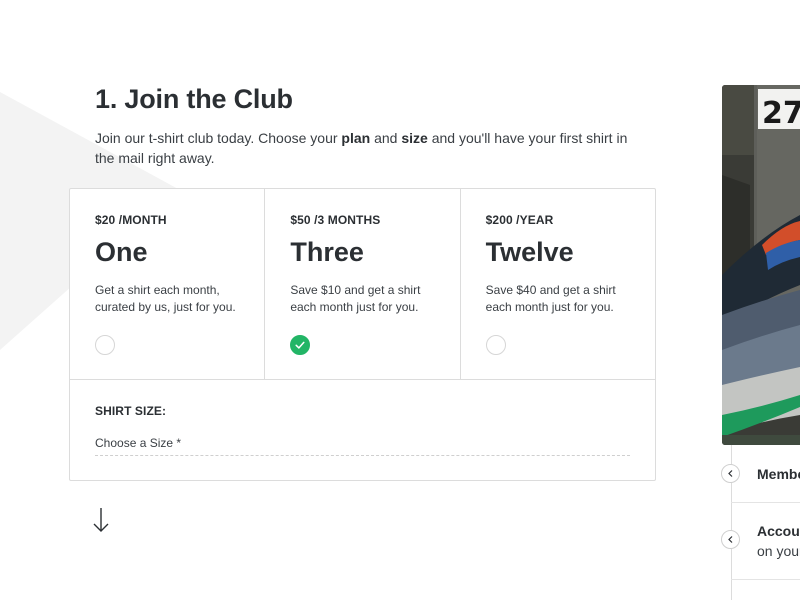  I want to click on shirt-size-section: SHIRT SIZE: Choose a Size *, so click(362, 418).